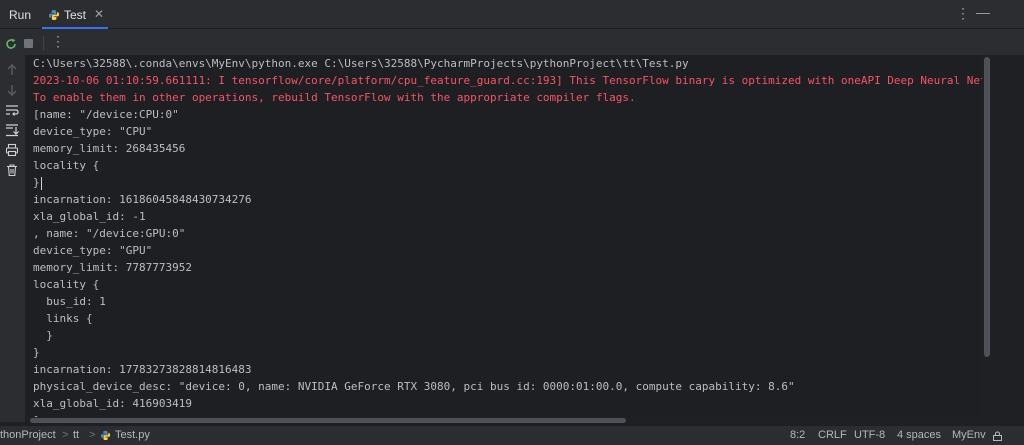 The image size is (1024, 445). Describe the element at coordinates (63, 318) in the screenshot. I see `console-line: links {` at that location.